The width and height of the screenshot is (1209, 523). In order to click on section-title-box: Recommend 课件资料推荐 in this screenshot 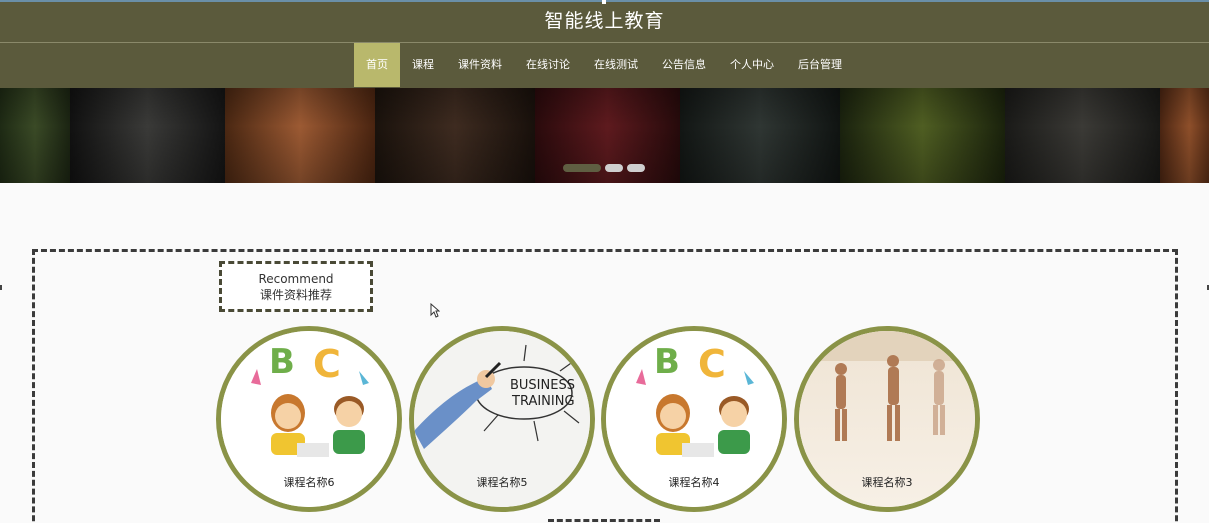, I will do `click(296, 286)`.